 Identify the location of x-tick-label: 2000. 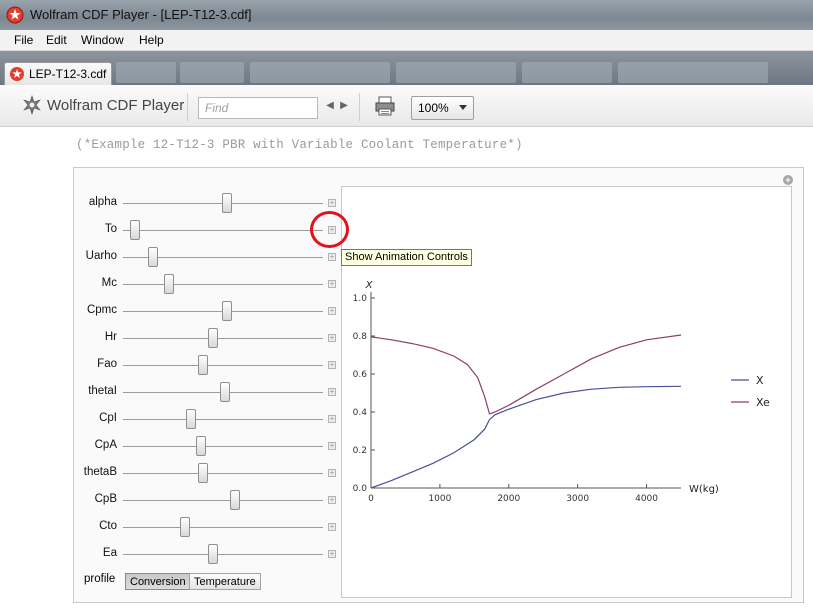
(508, 499).